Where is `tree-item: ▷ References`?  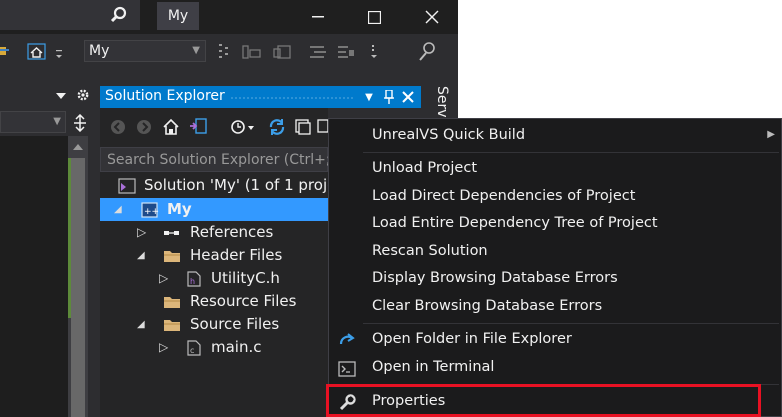 tree-item: ▷ References is located at coordinates (214, 232).